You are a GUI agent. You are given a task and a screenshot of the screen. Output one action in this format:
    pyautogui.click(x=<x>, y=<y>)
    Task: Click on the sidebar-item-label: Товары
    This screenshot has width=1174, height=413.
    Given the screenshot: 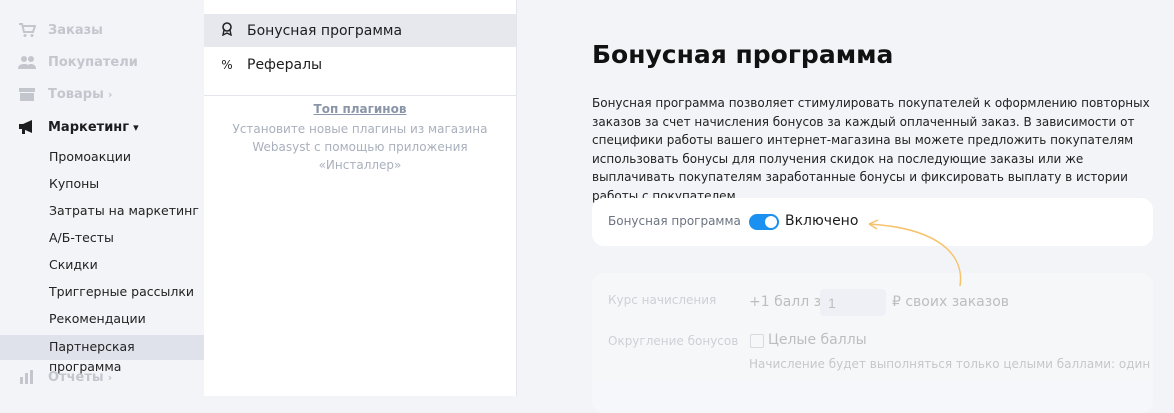 What is the action you would take?
    pyautogui.click(x=76, y=94)
    